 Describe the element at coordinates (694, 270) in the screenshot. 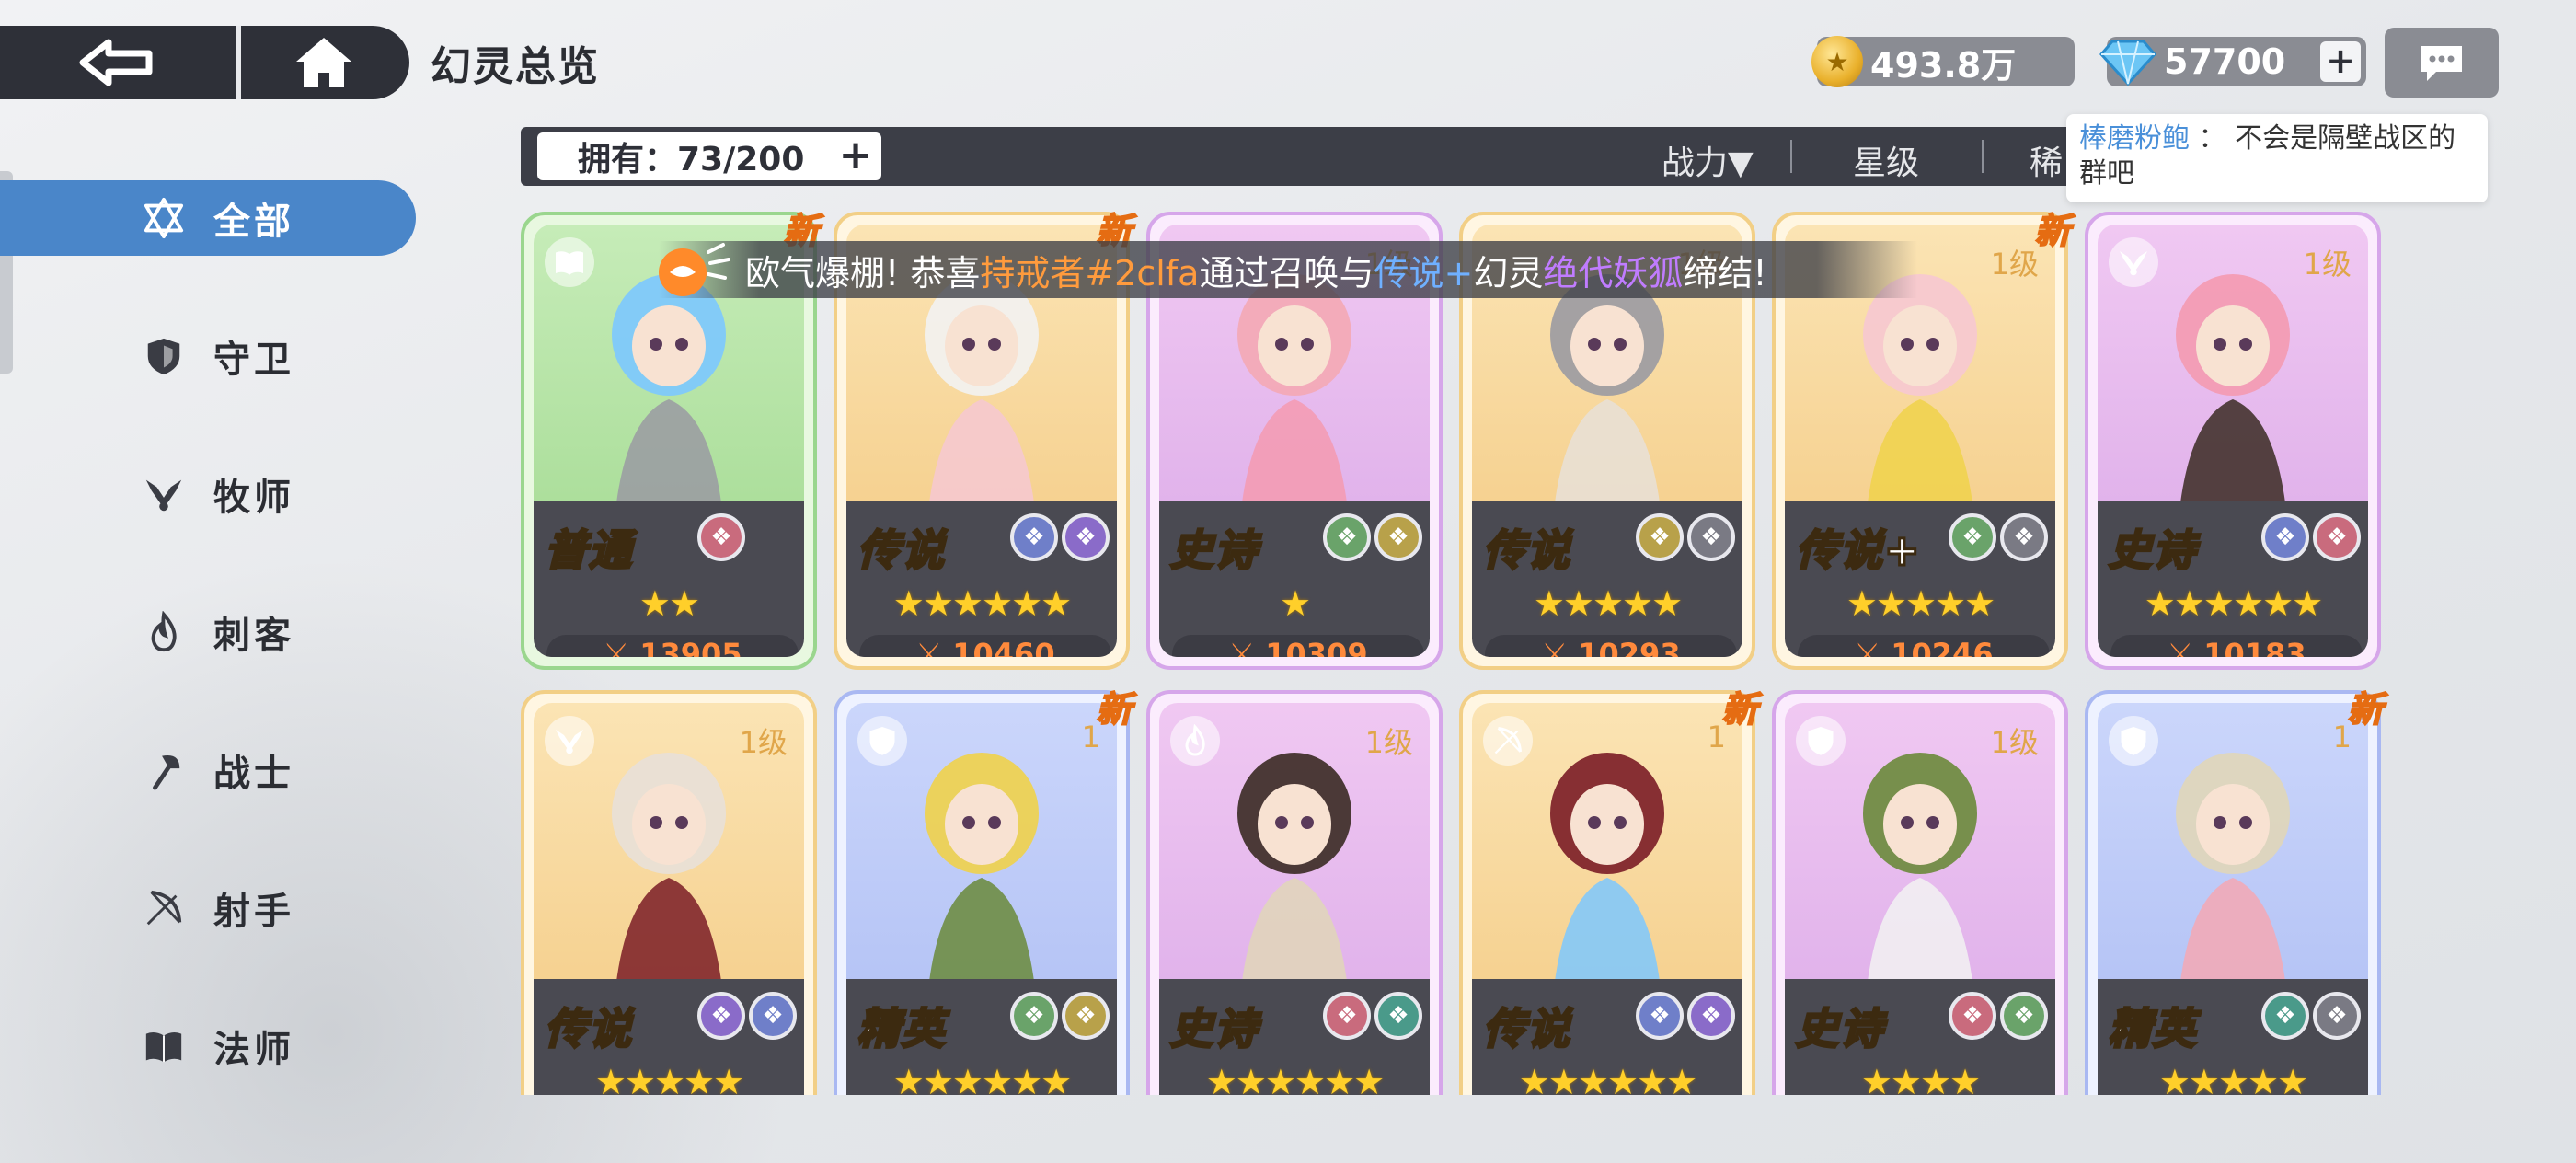

I see `megaphone-icon` at that location.